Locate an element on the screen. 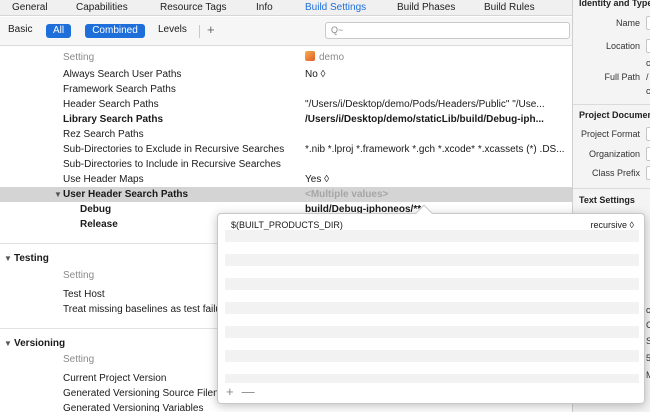  setting-name: Rez Search Paths is located at coordinates (103, 134).